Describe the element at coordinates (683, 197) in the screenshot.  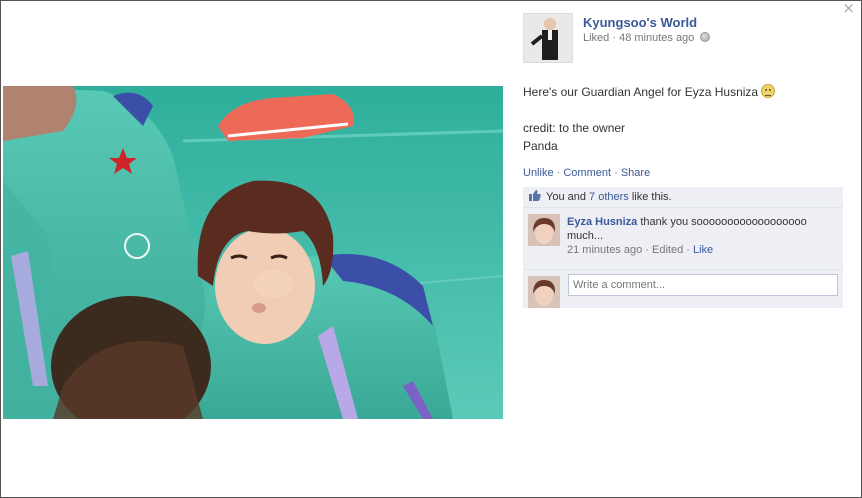
I see `likes-summary: You and 7 others like this.` at that location.